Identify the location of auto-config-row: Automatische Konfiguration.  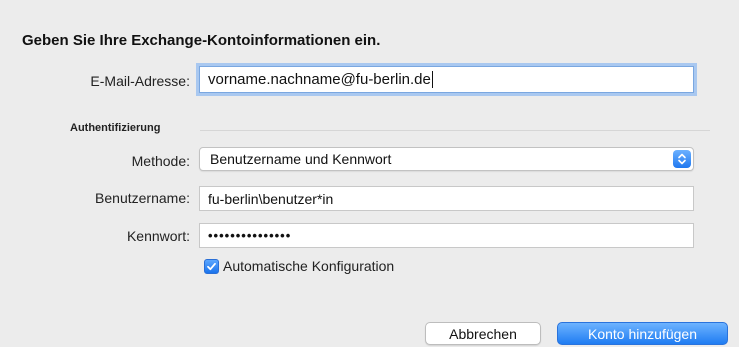
(299, 266).